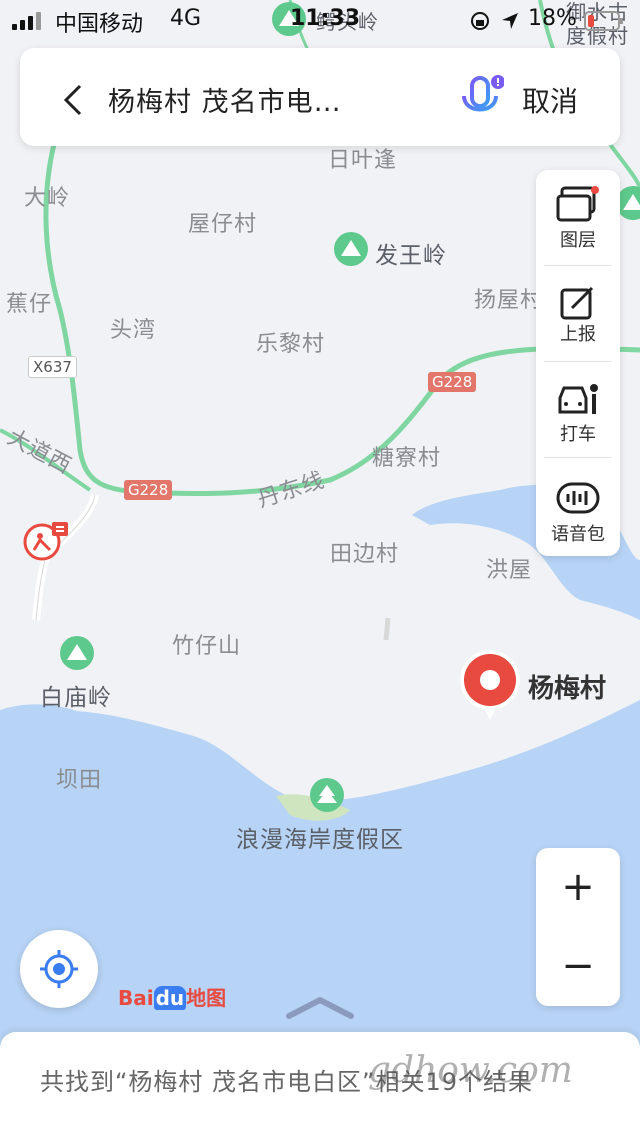 This screenshot has width=640, height=1136. Describe the element at coordinates (491, 688) in the screenshot. I see `selected-location-pin` at that location.